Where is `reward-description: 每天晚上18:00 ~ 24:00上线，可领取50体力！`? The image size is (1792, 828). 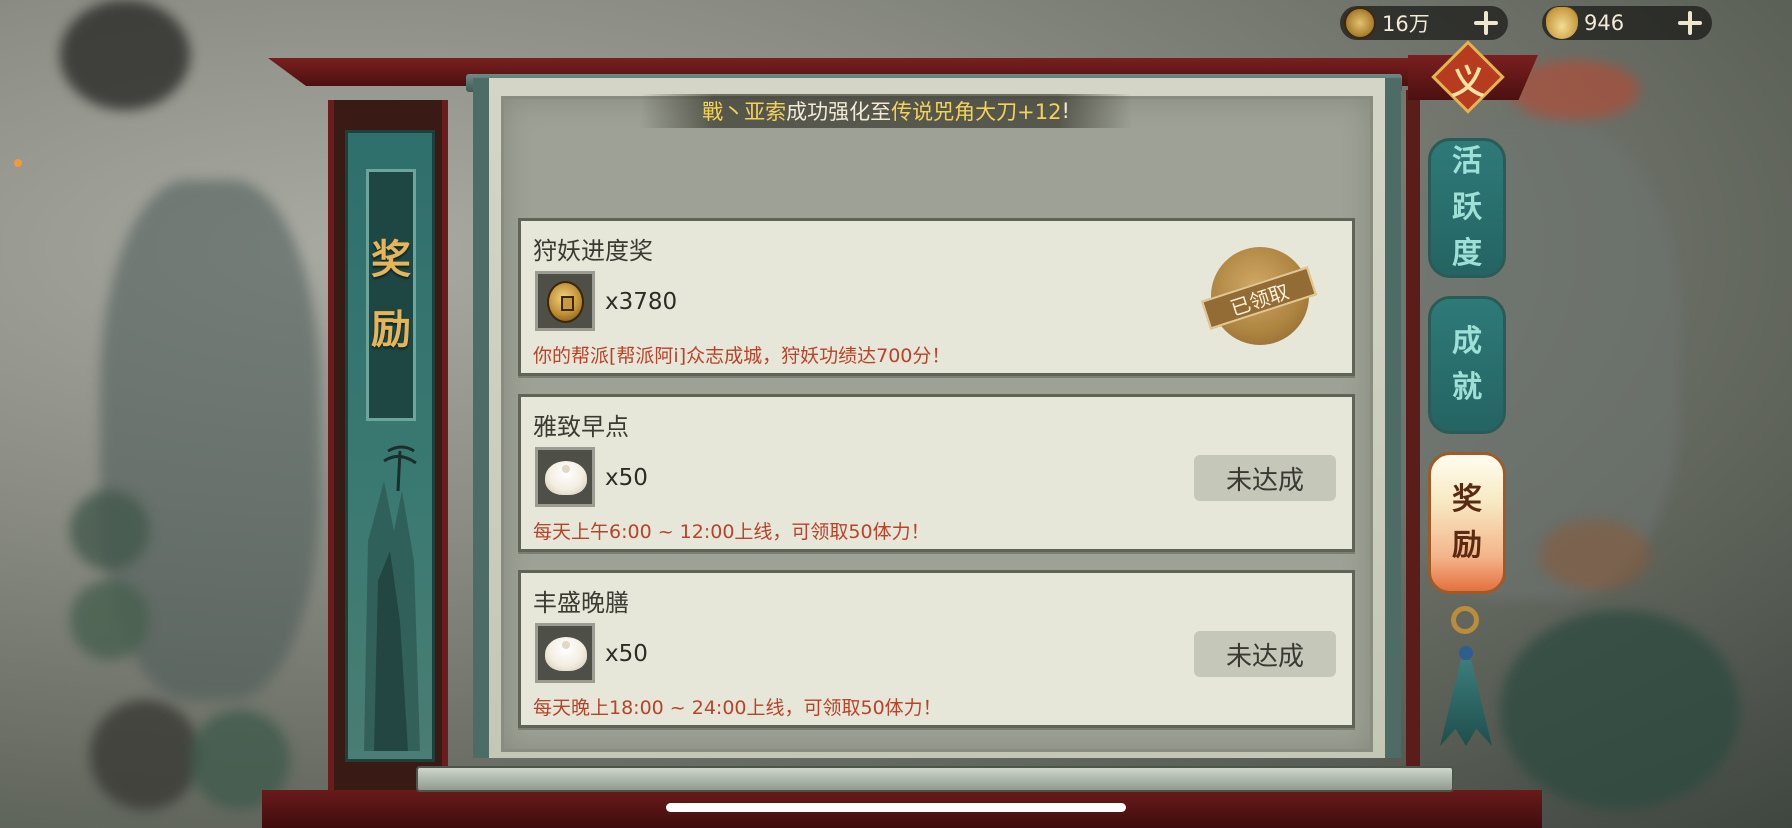
reward-description: 每天晚上18:00 ~ 24:00上线，可领取50体力！ is located at coordinates (737, 708).